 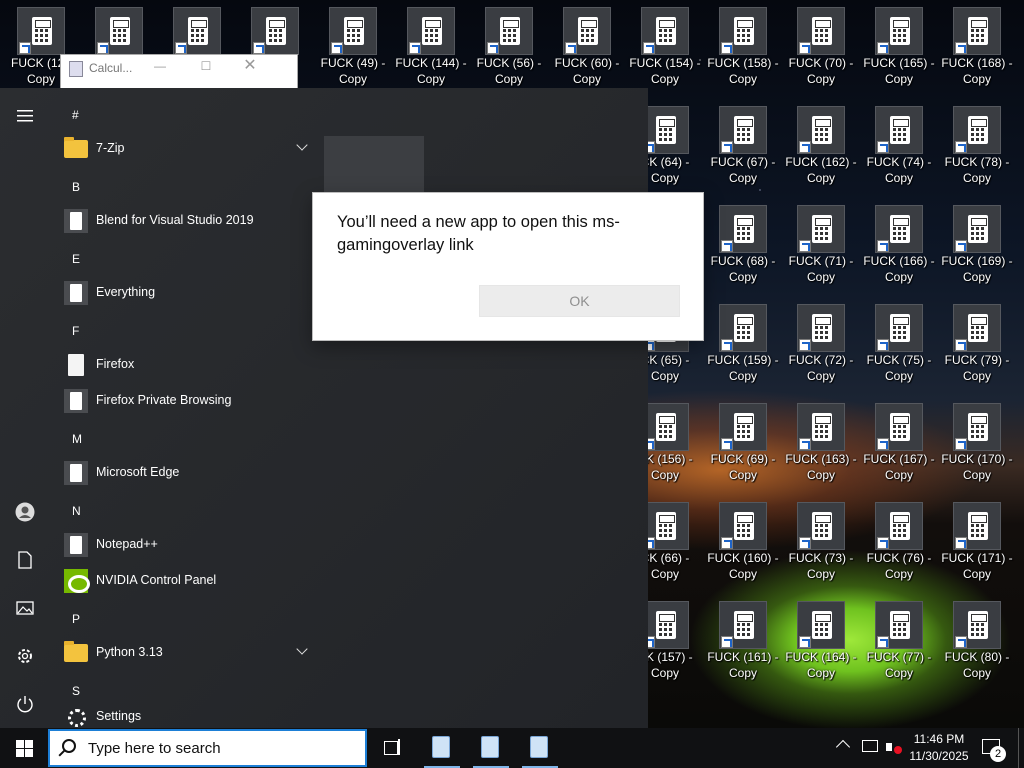 I want to click on desktop-shortcut: FUCK (158) - Copy, so click(x=743, y=51).